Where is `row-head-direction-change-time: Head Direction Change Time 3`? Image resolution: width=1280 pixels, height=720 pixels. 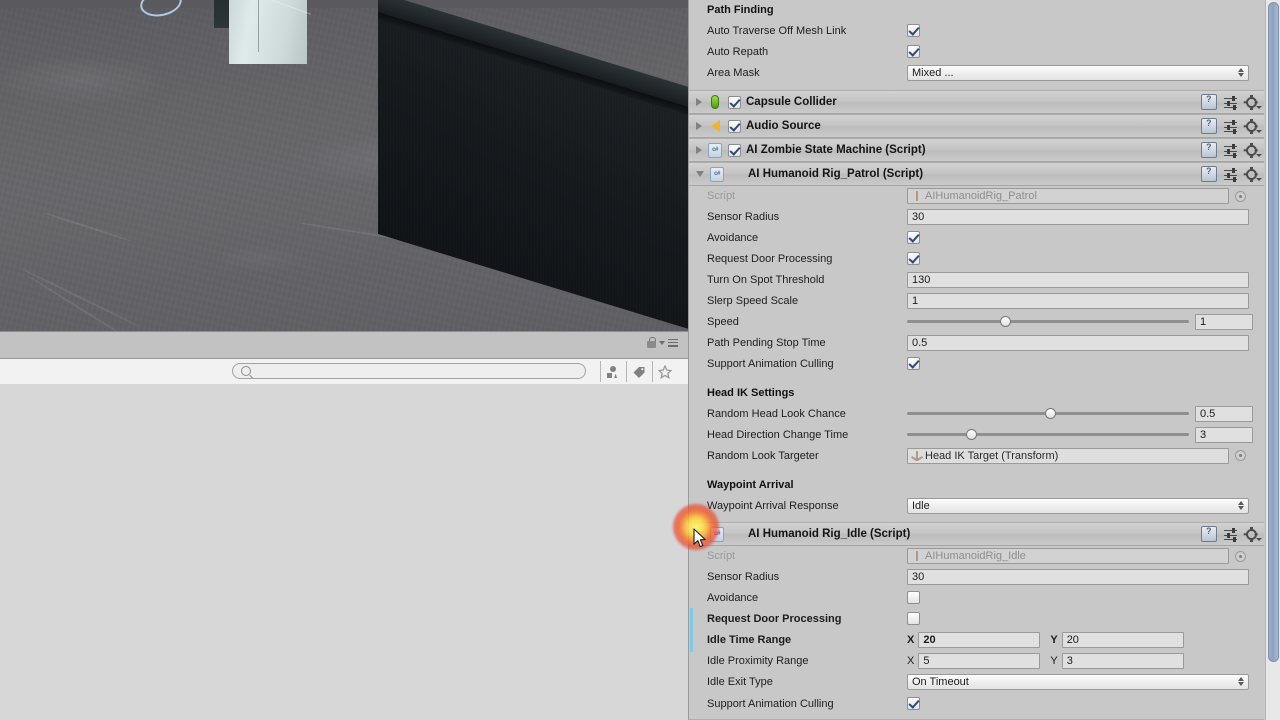 row-head-direction-change-time: Head Direction Change Time 3 is located at coordinates (976, 434).